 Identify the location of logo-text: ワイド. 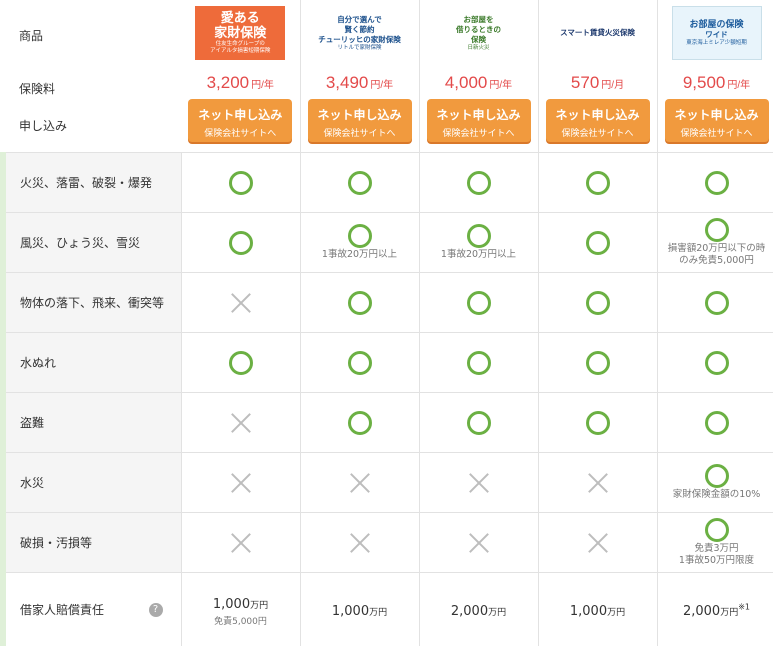
(716, 34).